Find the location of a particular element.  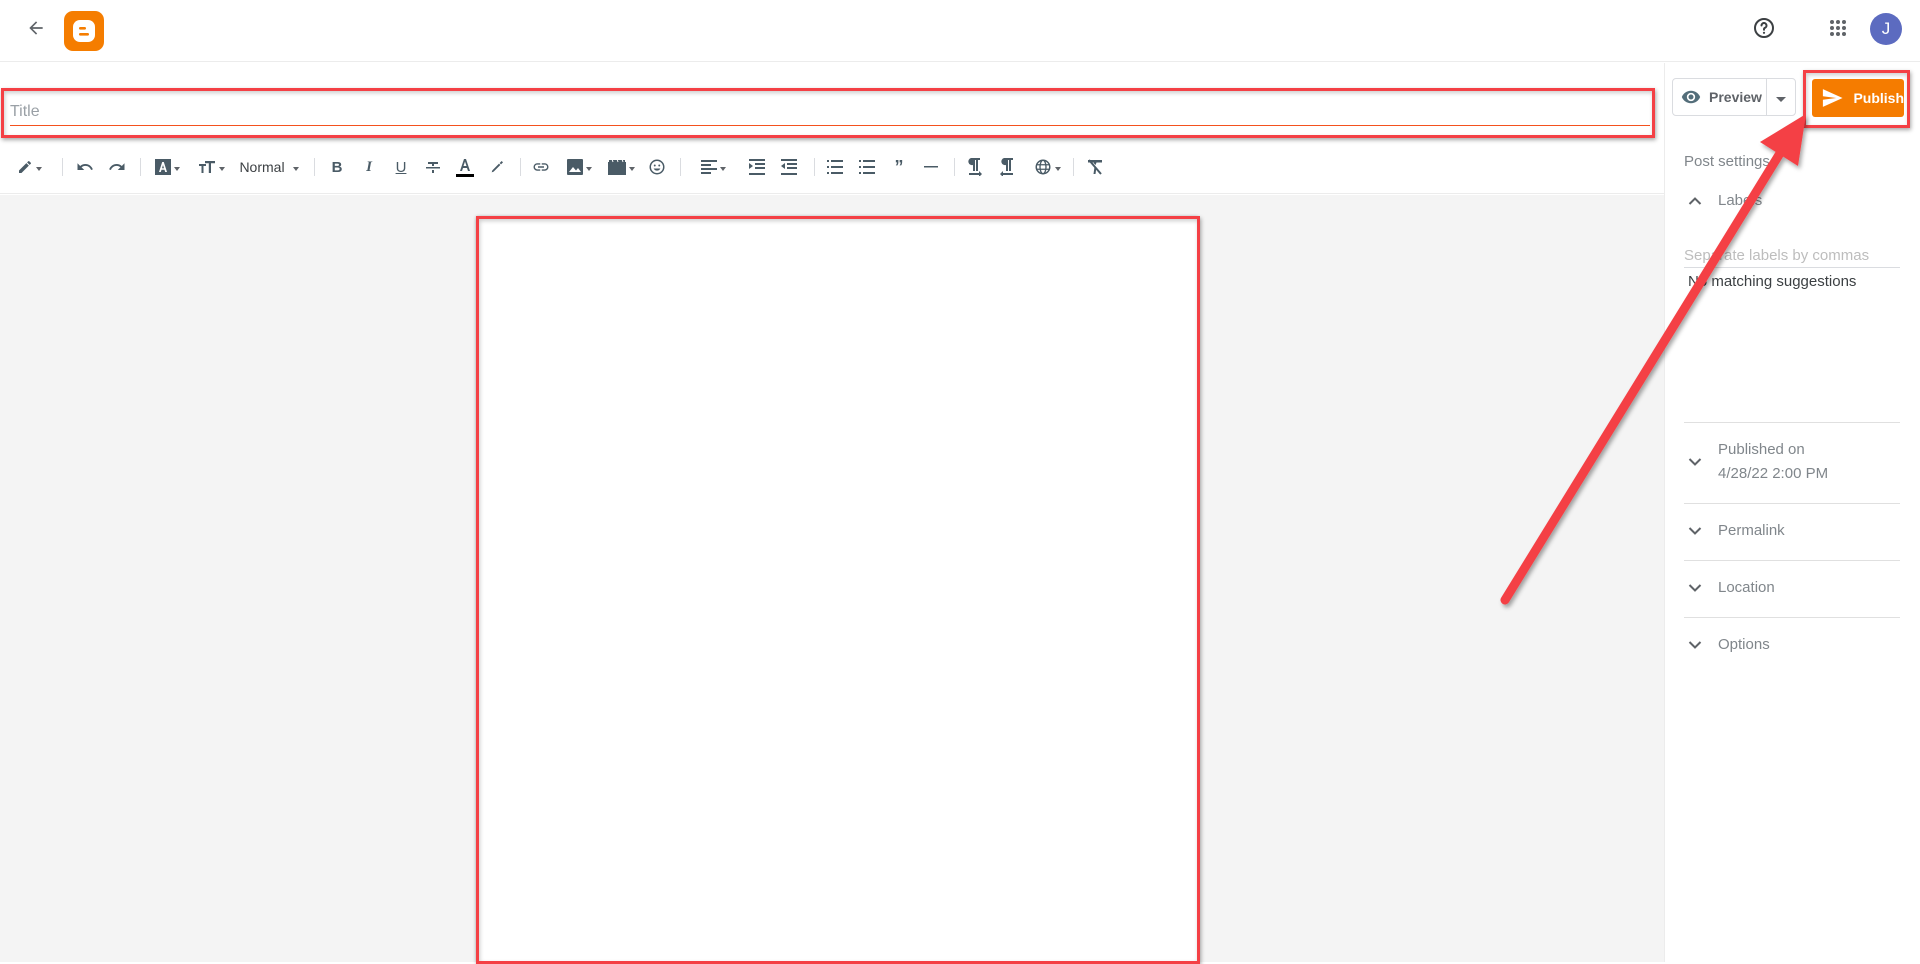

chevron-up-icon is located at coordinates (1695, 201).